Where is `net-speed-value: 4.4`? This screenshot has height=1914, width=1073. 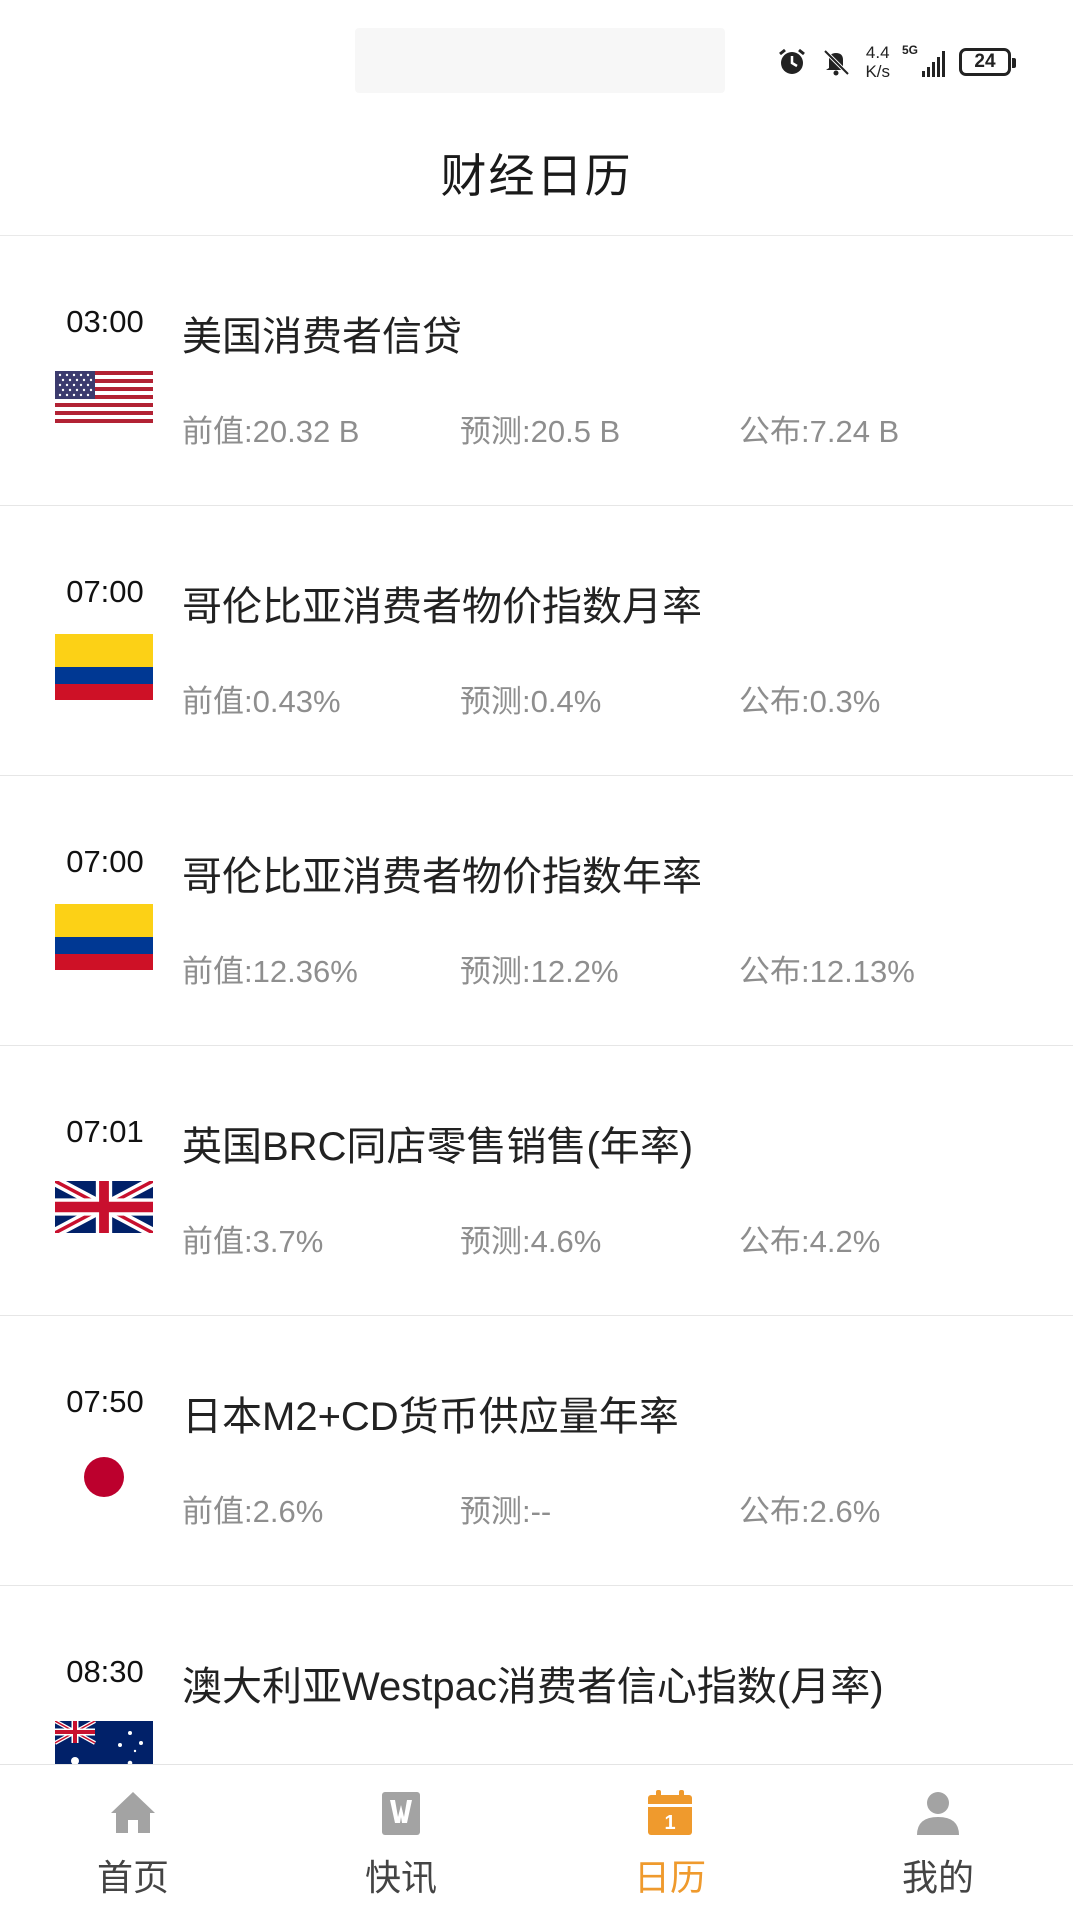 net-speed-value: 4.4 is located at coordinates (877, 52).